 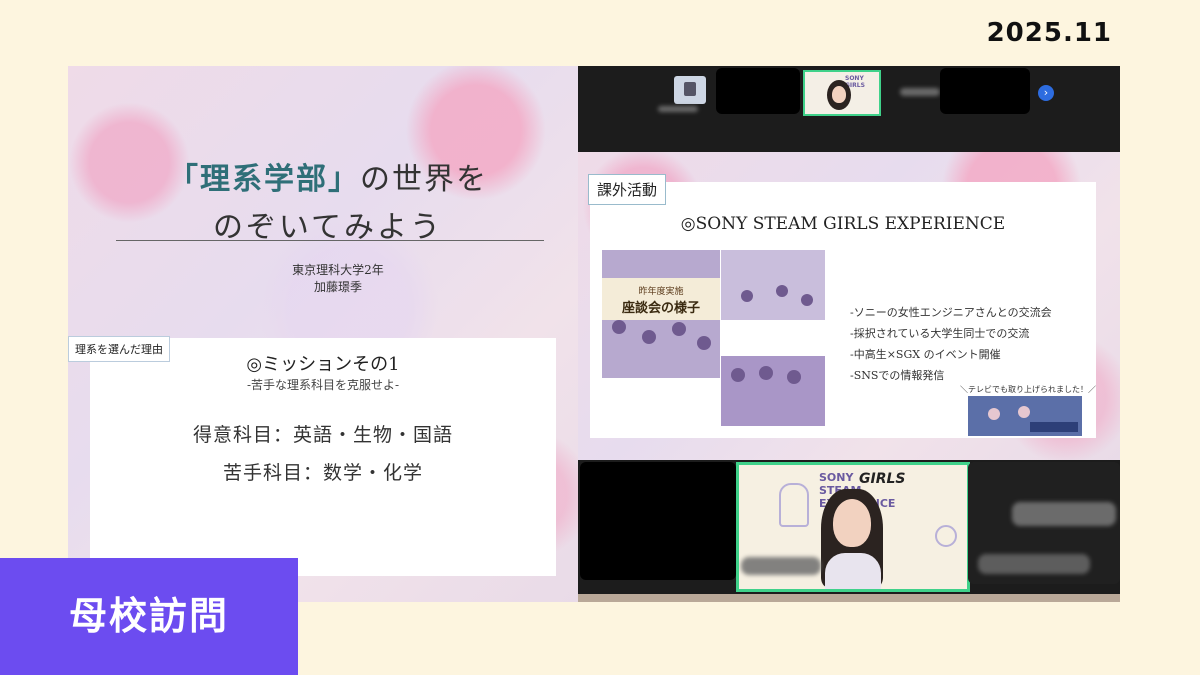 I want to click on bullet-item: -採択されている大学生同士での交流, so click(x=940, y=333).